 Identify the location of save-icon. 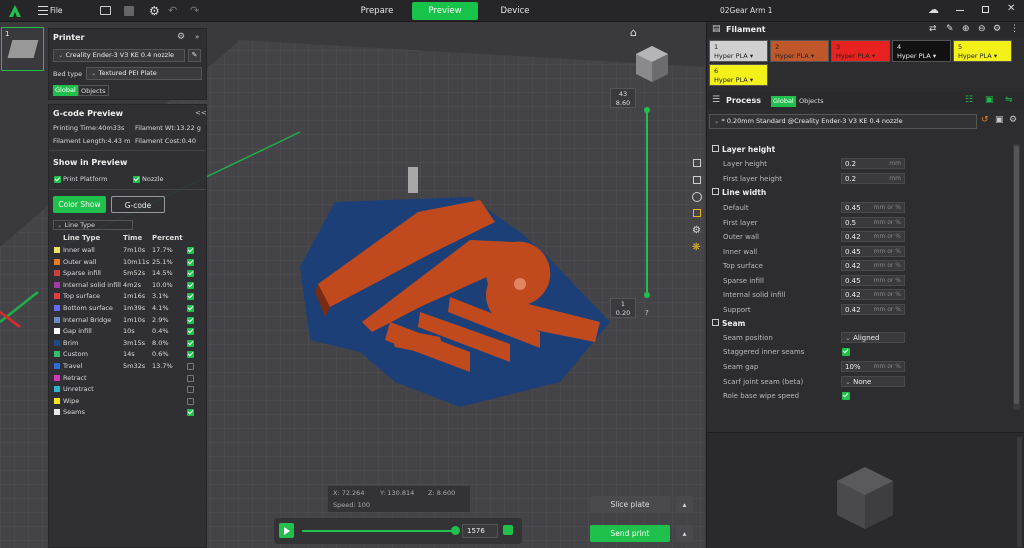
(129, 11).